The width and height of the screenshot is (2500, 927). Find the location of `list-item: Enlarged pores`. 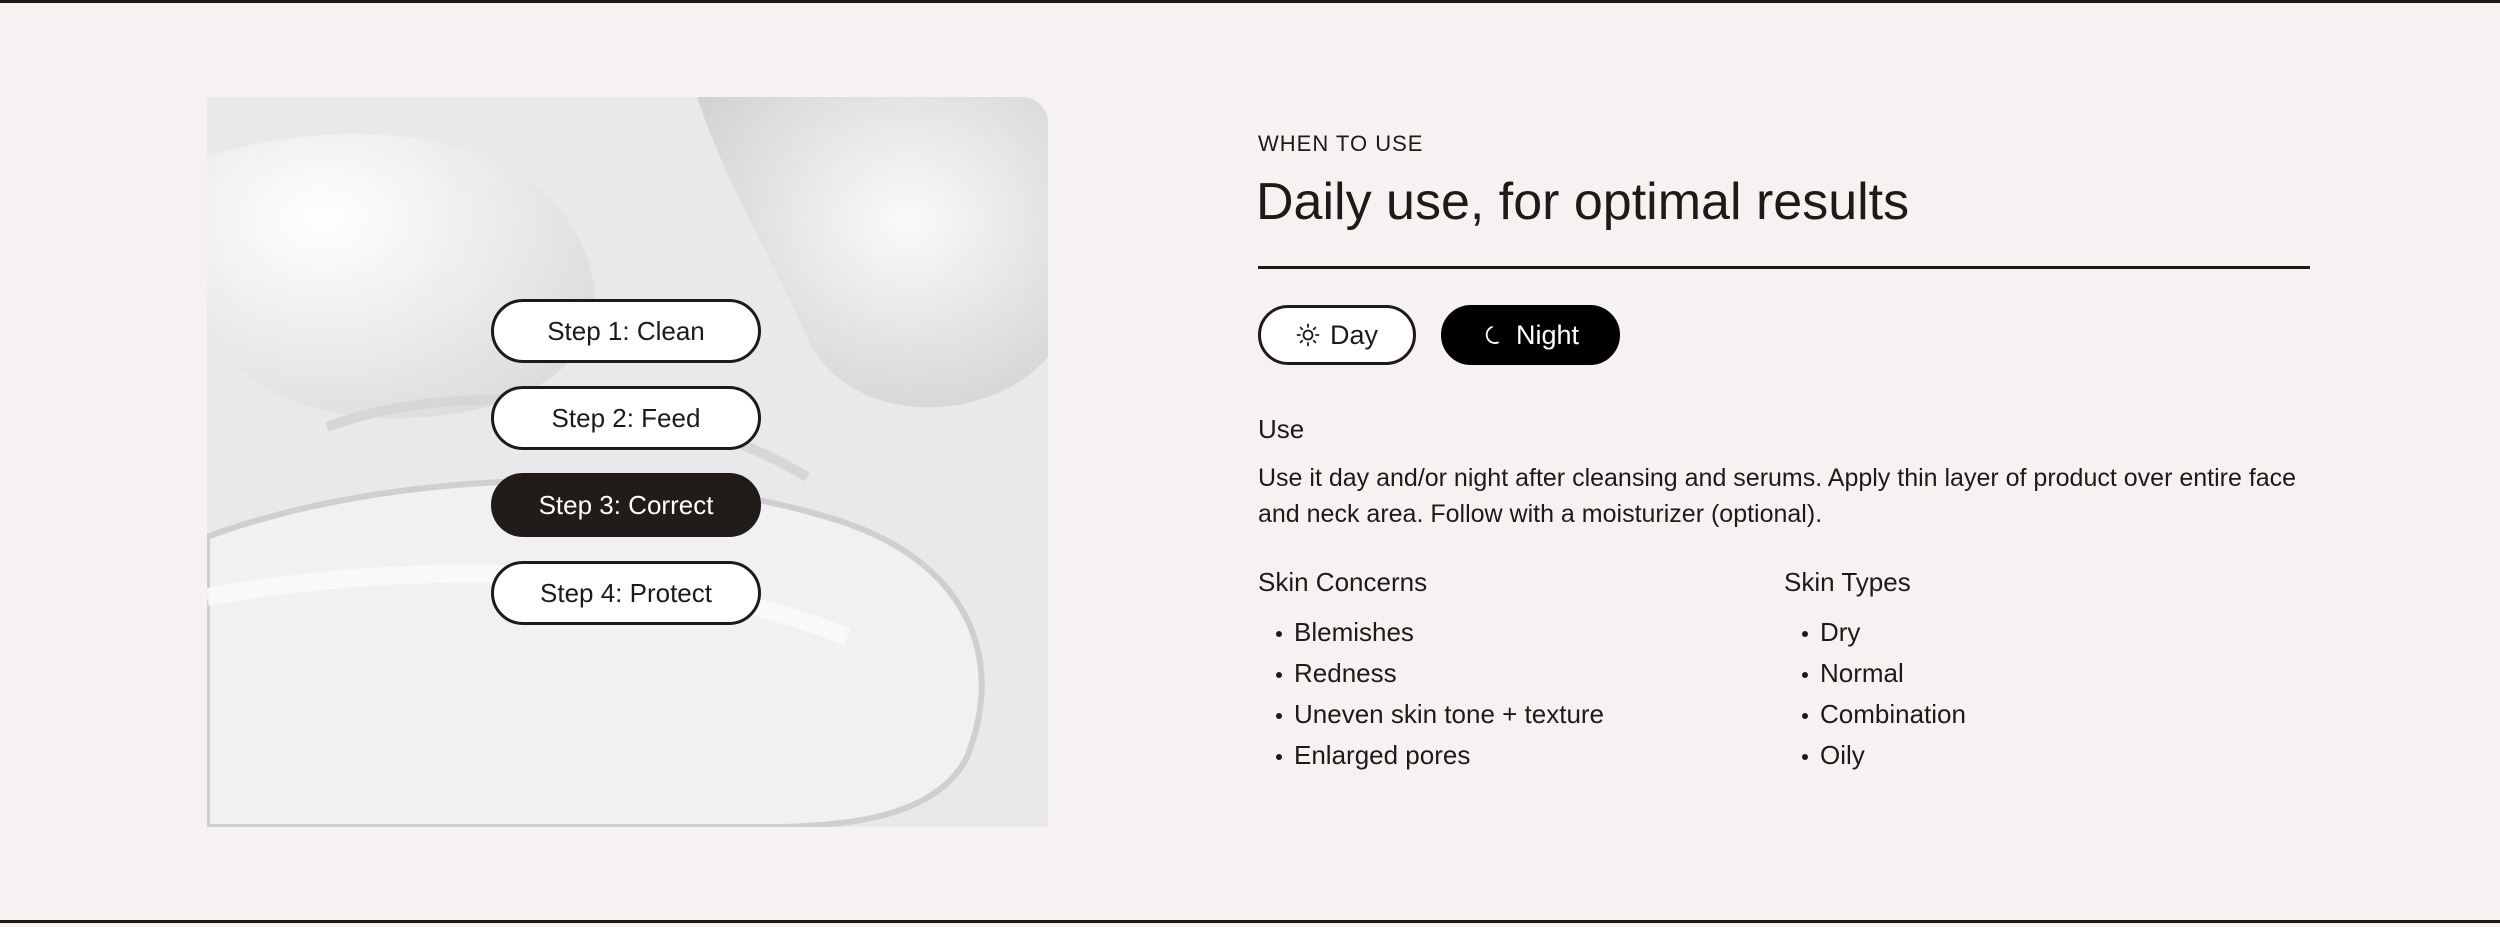

list-item: Enlarged pores is located at coordinates (1431, 755).